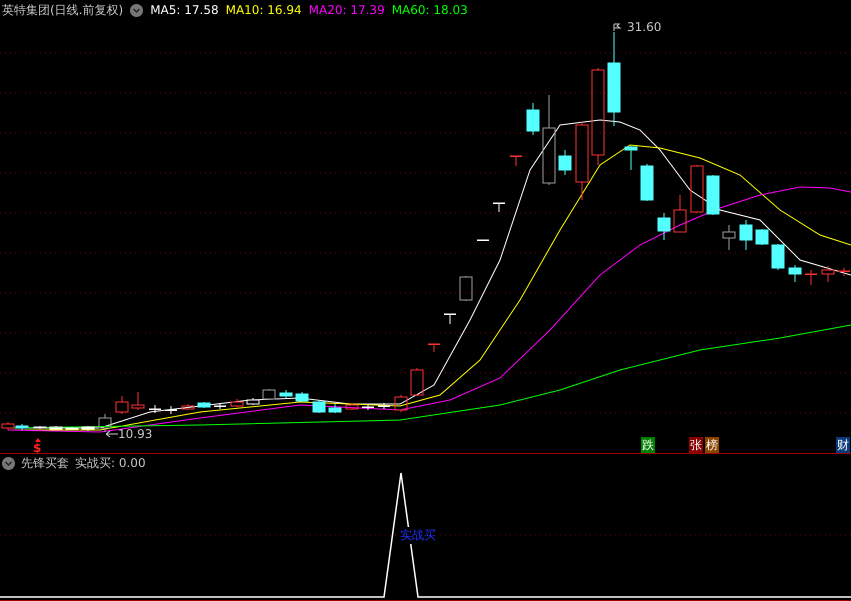 Image resolution: width=851 pixels, height=601 pixels. Describe the element at coordinates (135, 434) in the screenshot. I see `low-price-label: 10.93` at that location.